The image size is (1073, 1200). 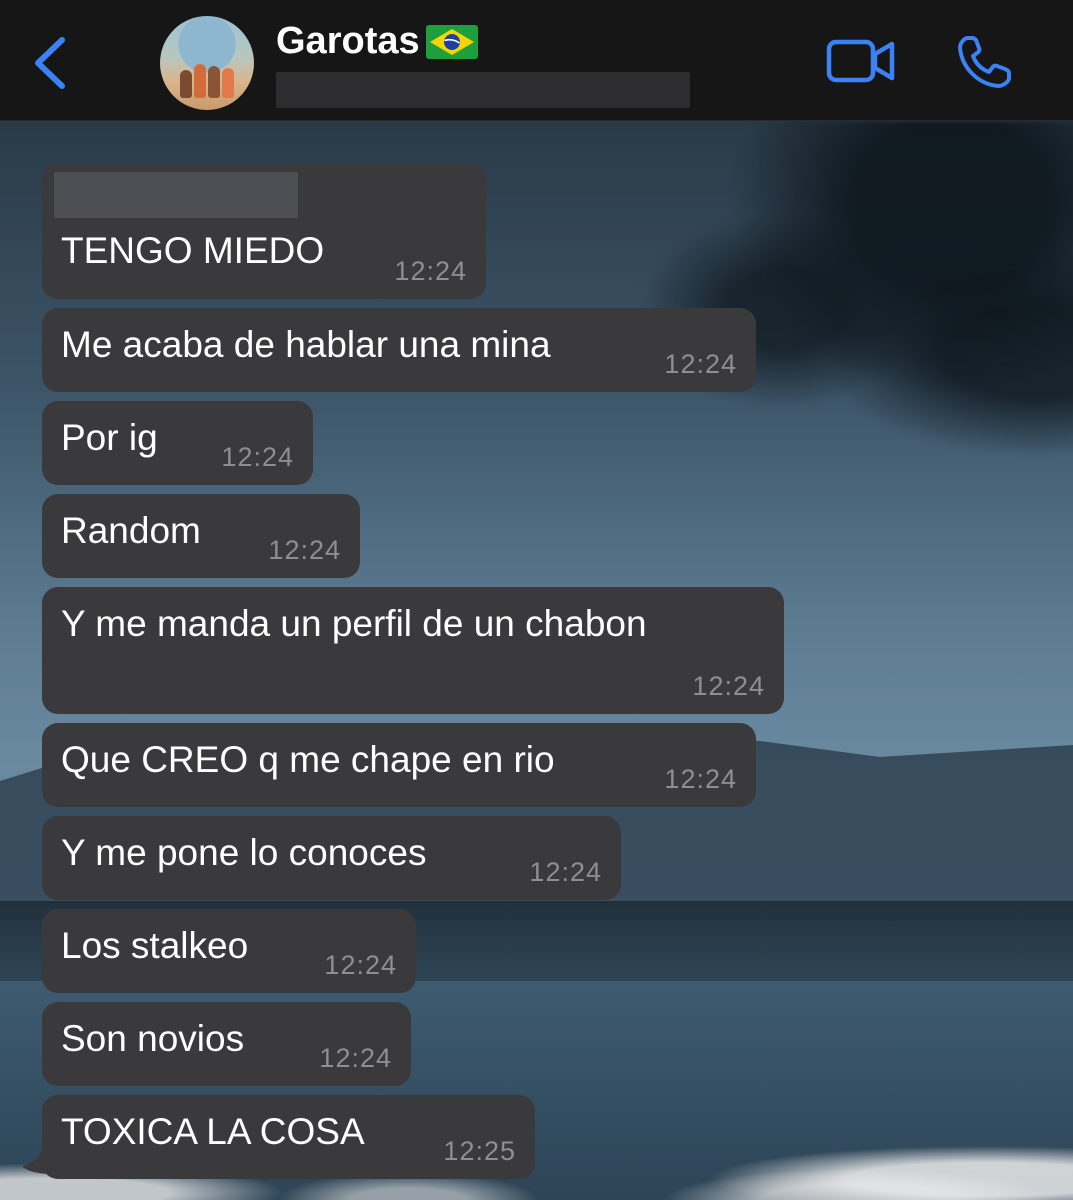 I want to click on message-text: Y me pone lo conoces, so click(x=244, y=852).